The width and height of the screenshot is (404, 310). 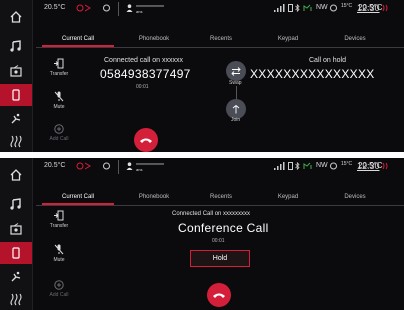 What do you see at coordinates (143, 60) in the screenshot?
I see `connected-call-label: Connected call on xxxxxx` at bounding box center [143, 60].